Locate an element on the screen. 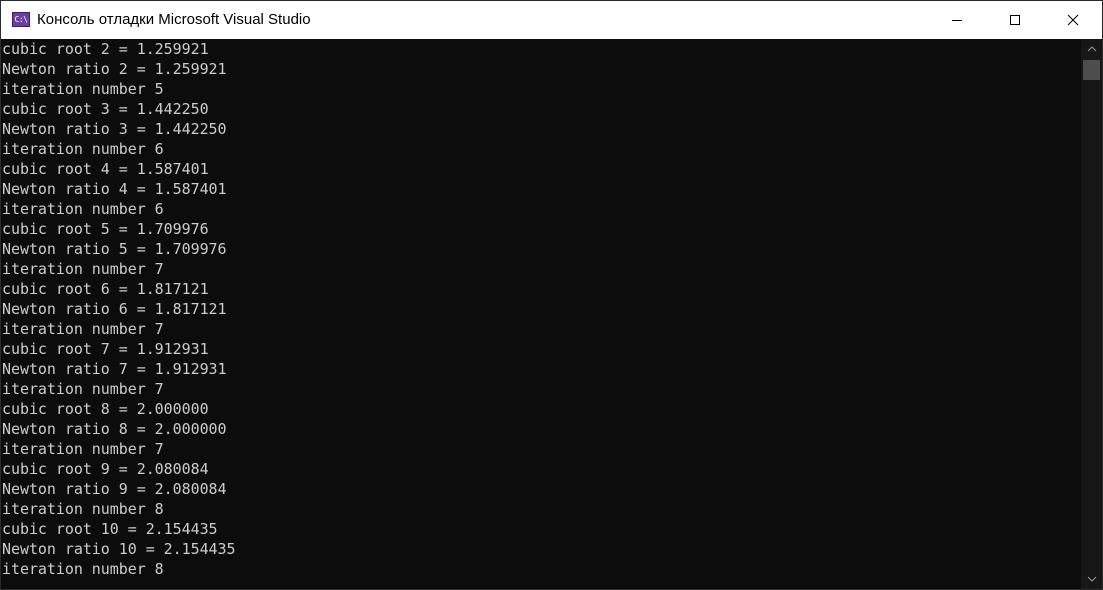 This screenshot has width=1103, height=590. maximize-icon is located at coordinates (1015, 20).